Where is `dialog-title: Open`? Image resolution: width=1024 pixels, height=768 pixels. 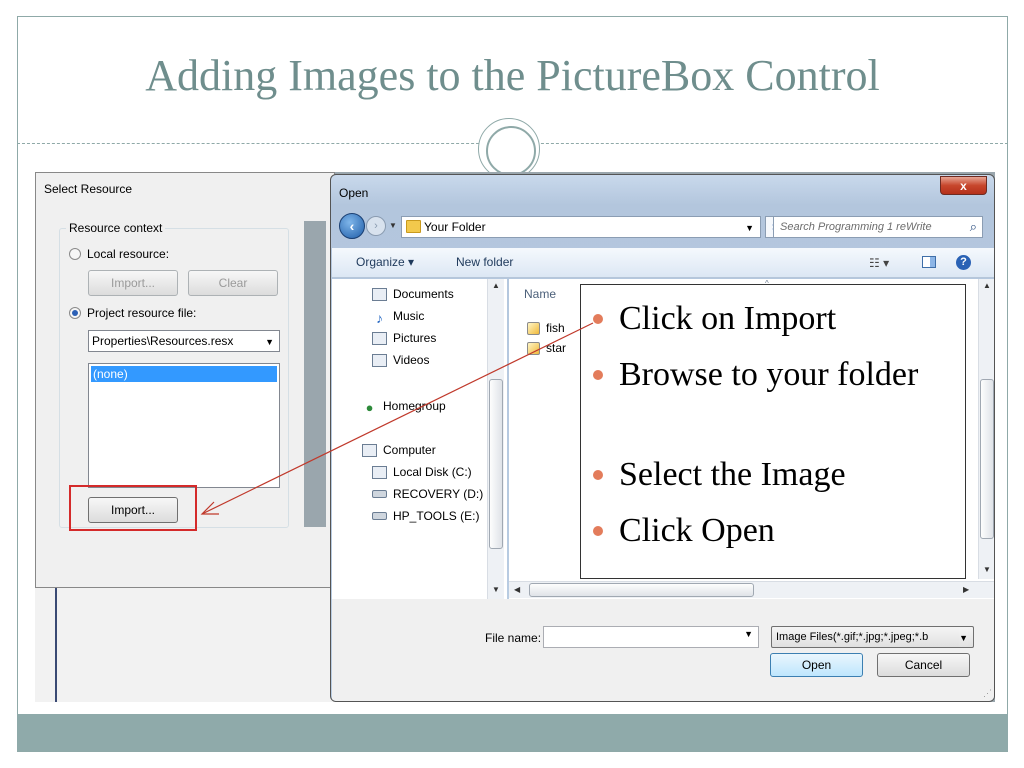
dialog-title: Open is located at coordinates (354, 193).